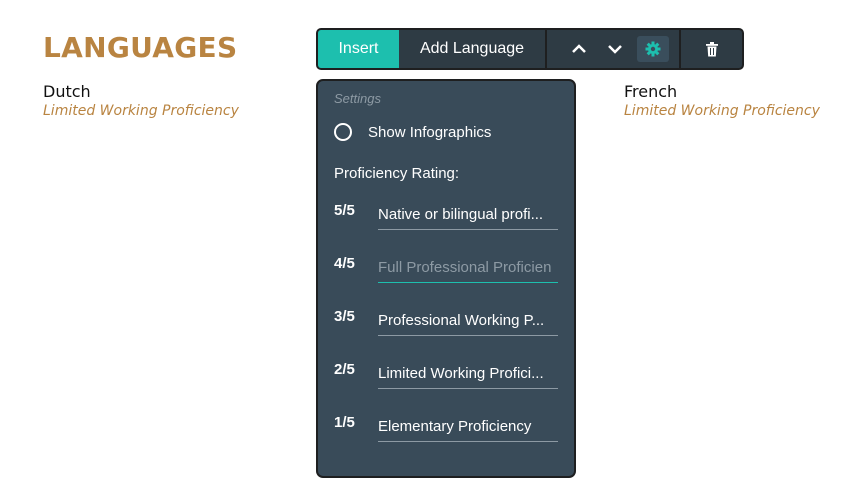 The width and height of the screenshot is (859, 501). What do you see at coordinates (473, 49) in the screenshot?
I see `add-language-button: Add Language` at bounding box center [473, 49].